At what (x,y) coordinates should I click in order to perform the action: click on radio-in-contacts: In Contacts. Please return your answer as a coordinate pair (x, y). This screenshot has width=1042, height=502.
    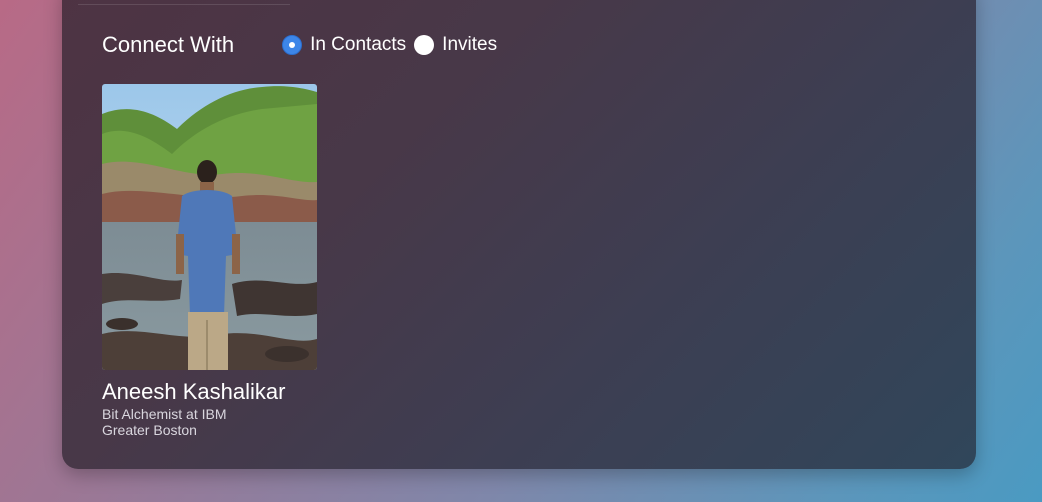
    Looking at the image, I should click on (344, 45).